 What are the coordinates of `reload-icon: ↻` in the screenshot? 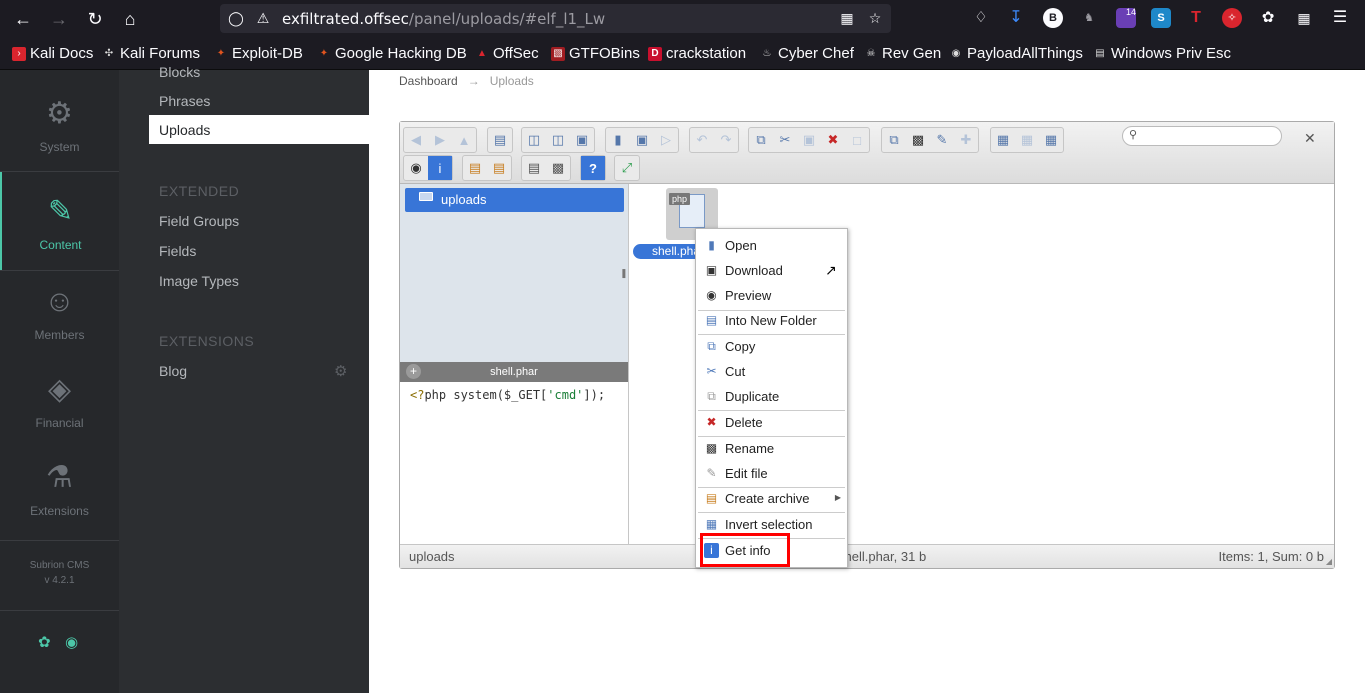 It's located at (95, 19).